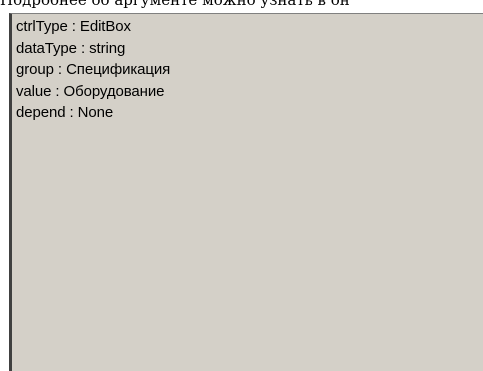 The width and height of the screenshot is (483, 371). I want to click on property-ctrltype: ctrlType : EditBox, so click(73, 26).